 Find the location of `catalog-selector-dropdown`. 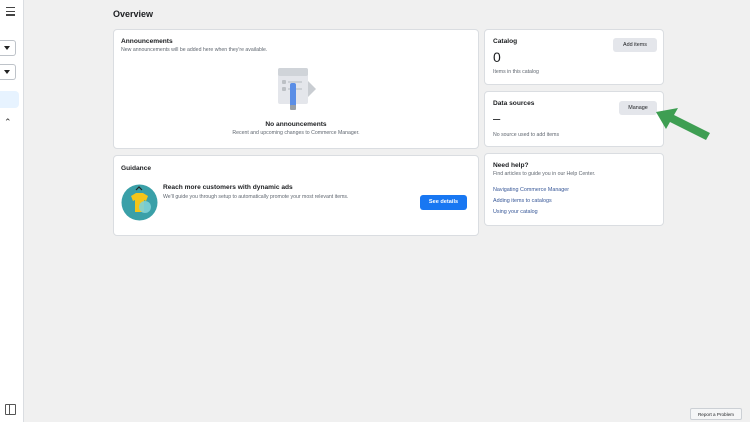

catalog-selector-dropdown is located at coordinates (8, 72).